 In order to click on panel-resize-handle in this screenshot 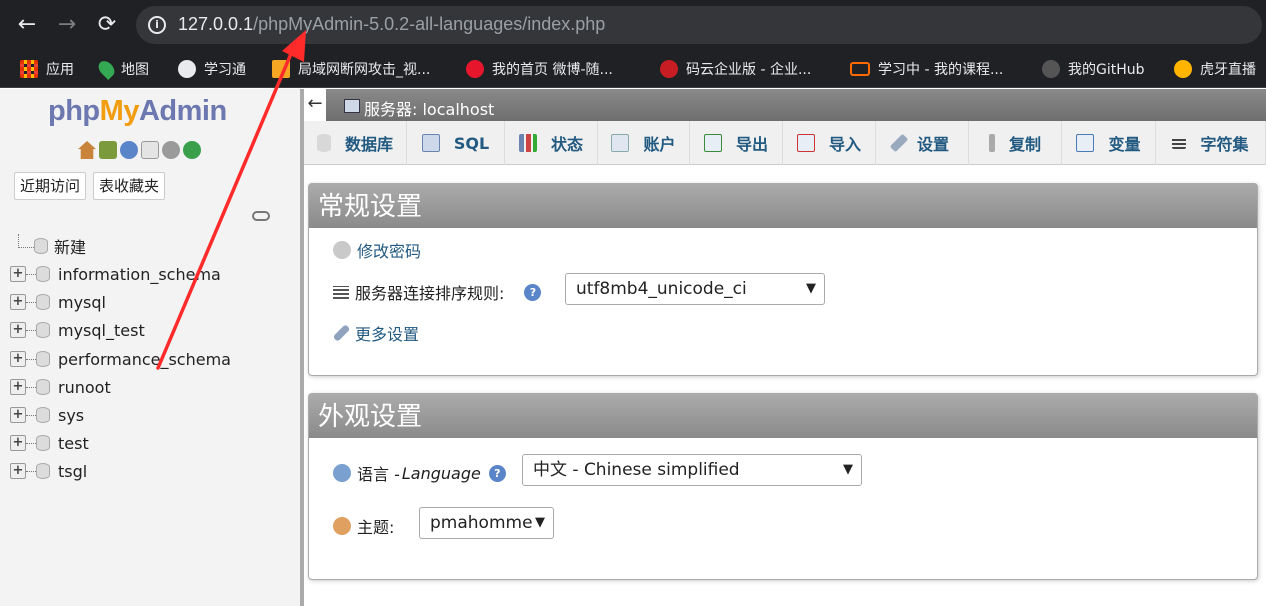, I will do `click(302, 347)`.